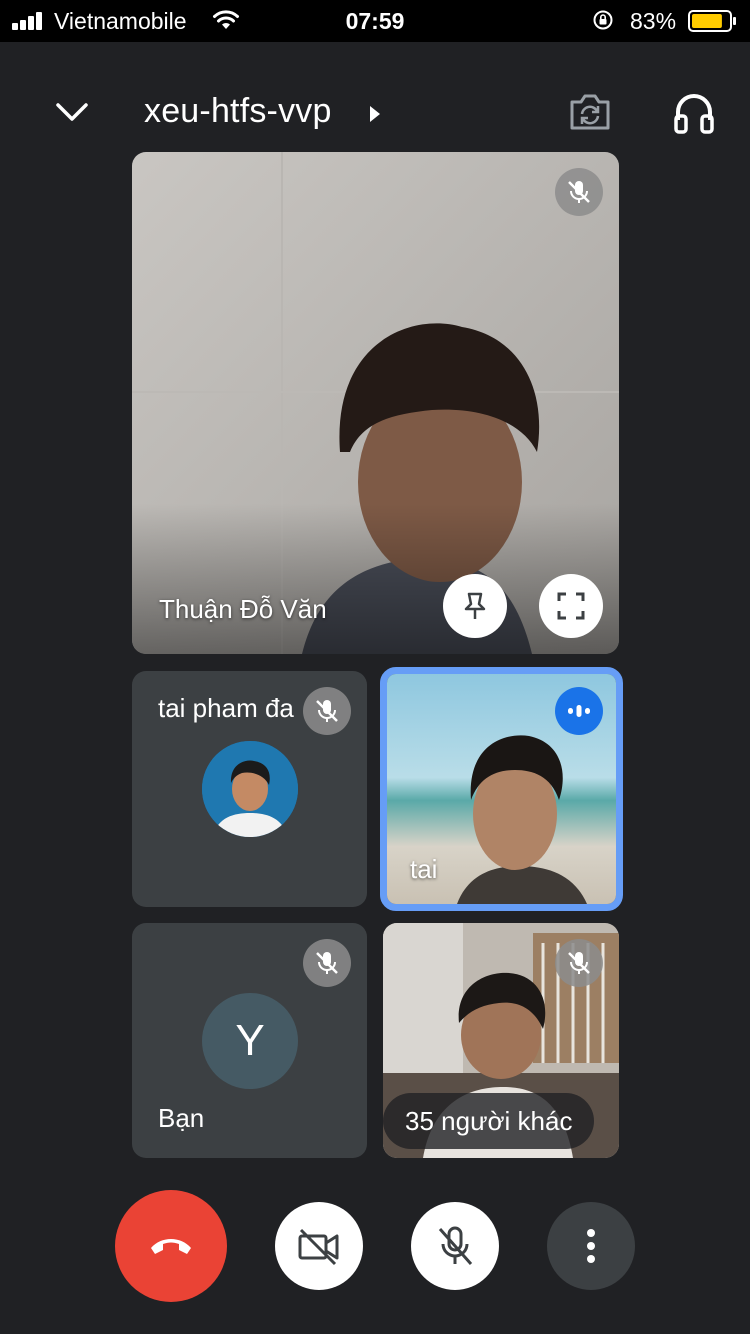 The height and width of the screenshot is (1334, 750). I want to click on fullscreen-icon, so click(571, 606).